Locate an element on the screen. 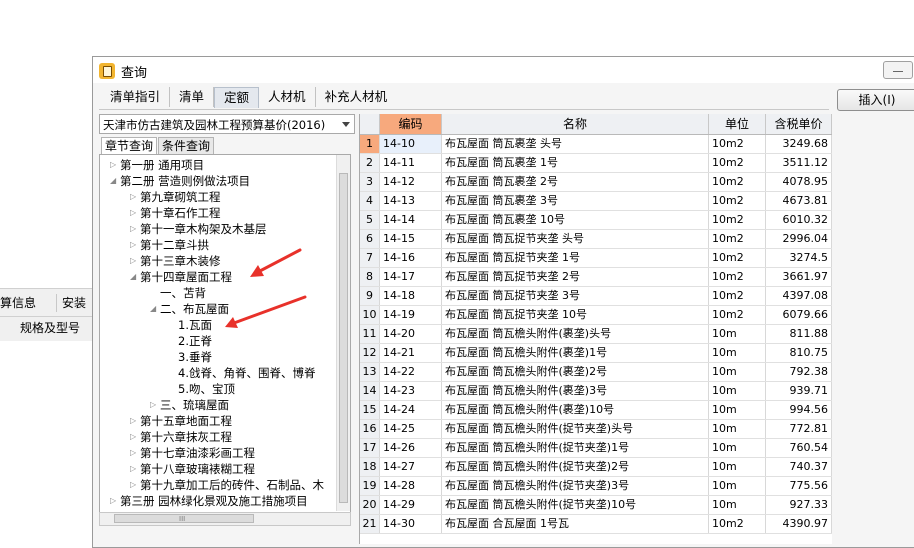  code-cell: 14-25 is located at coordinates (411, 429).